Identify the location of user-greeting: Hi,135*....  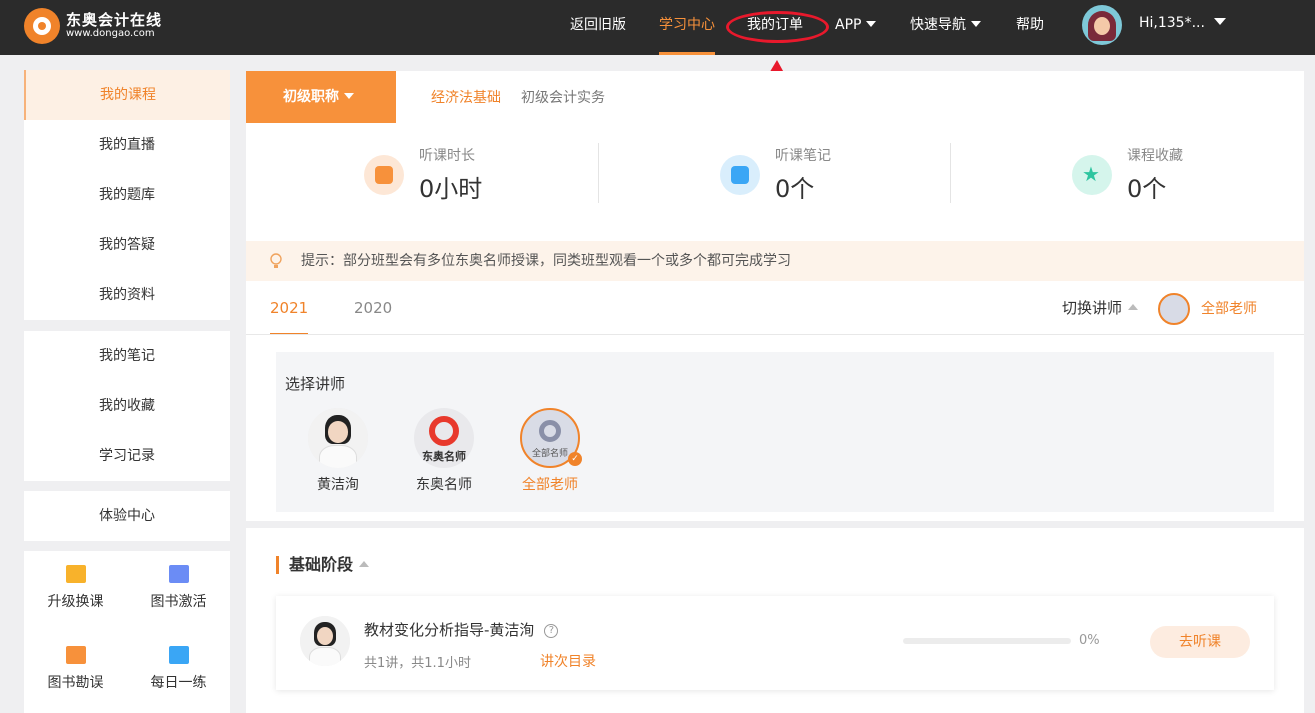
(1172, 23).